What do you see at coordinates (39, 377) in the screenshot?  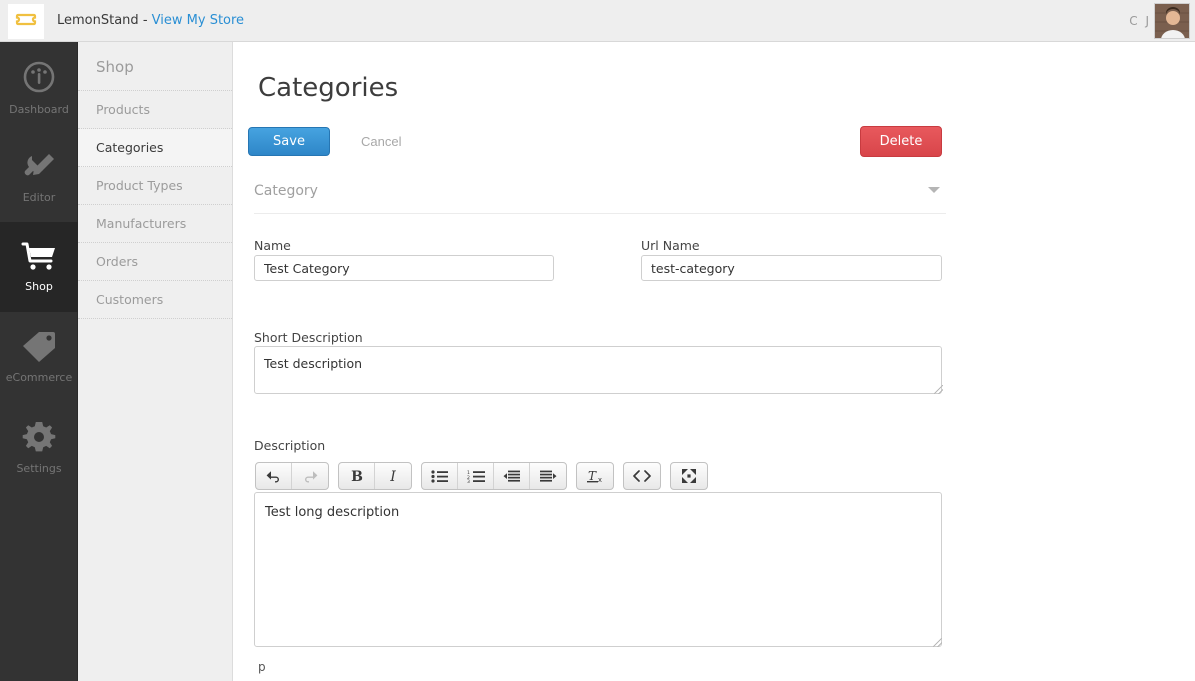 I see `sidebar-item-label: eCommerce` at bounding box center [39, 377].